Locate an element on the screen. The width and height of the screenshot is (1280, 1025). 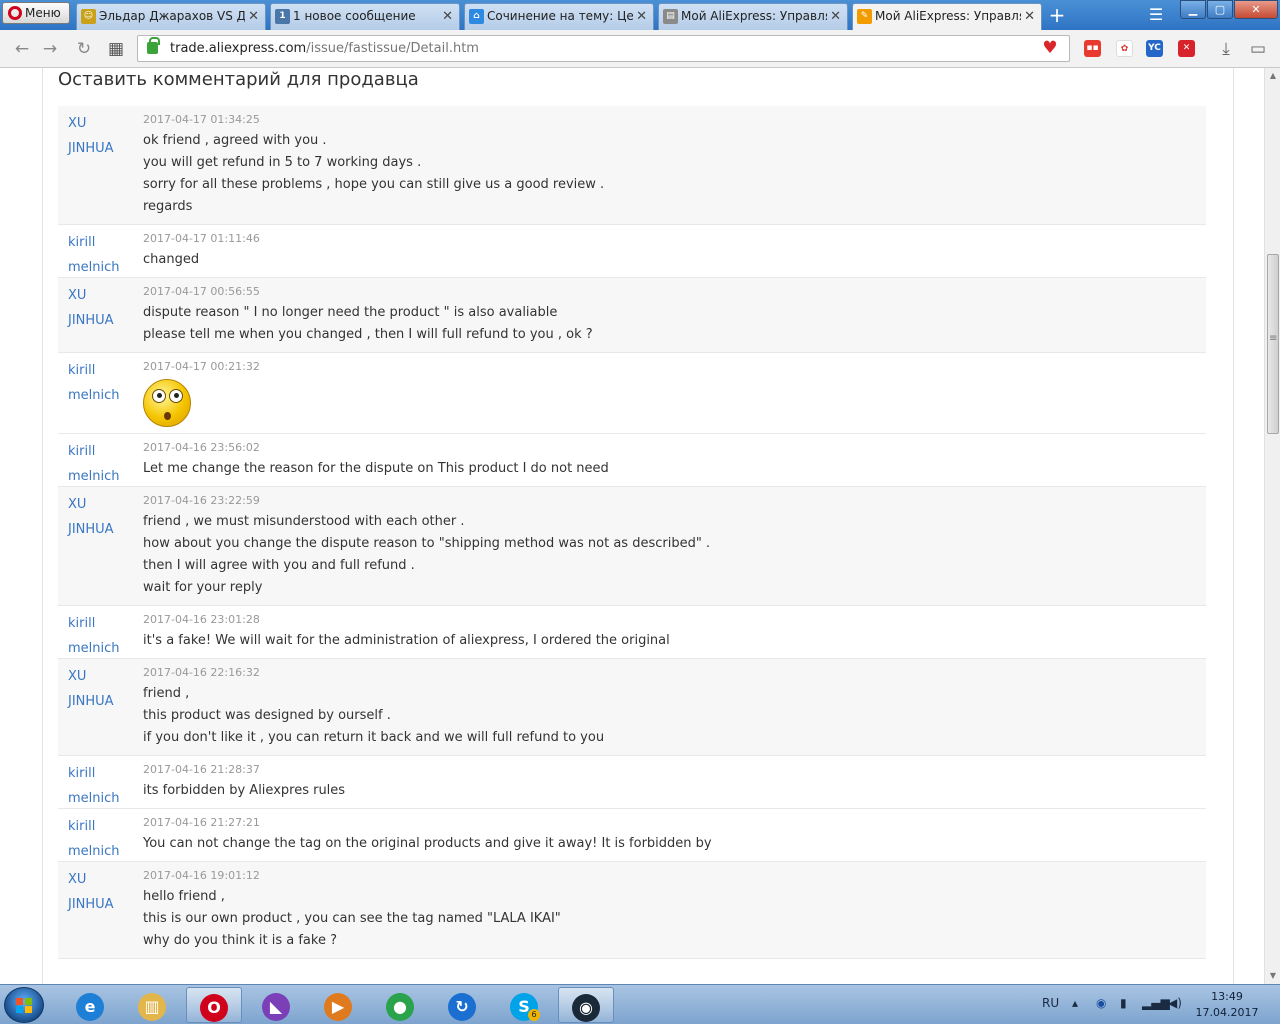
tab-title: Сочинение на тему: Ценн is located at coordinates (560, 16).